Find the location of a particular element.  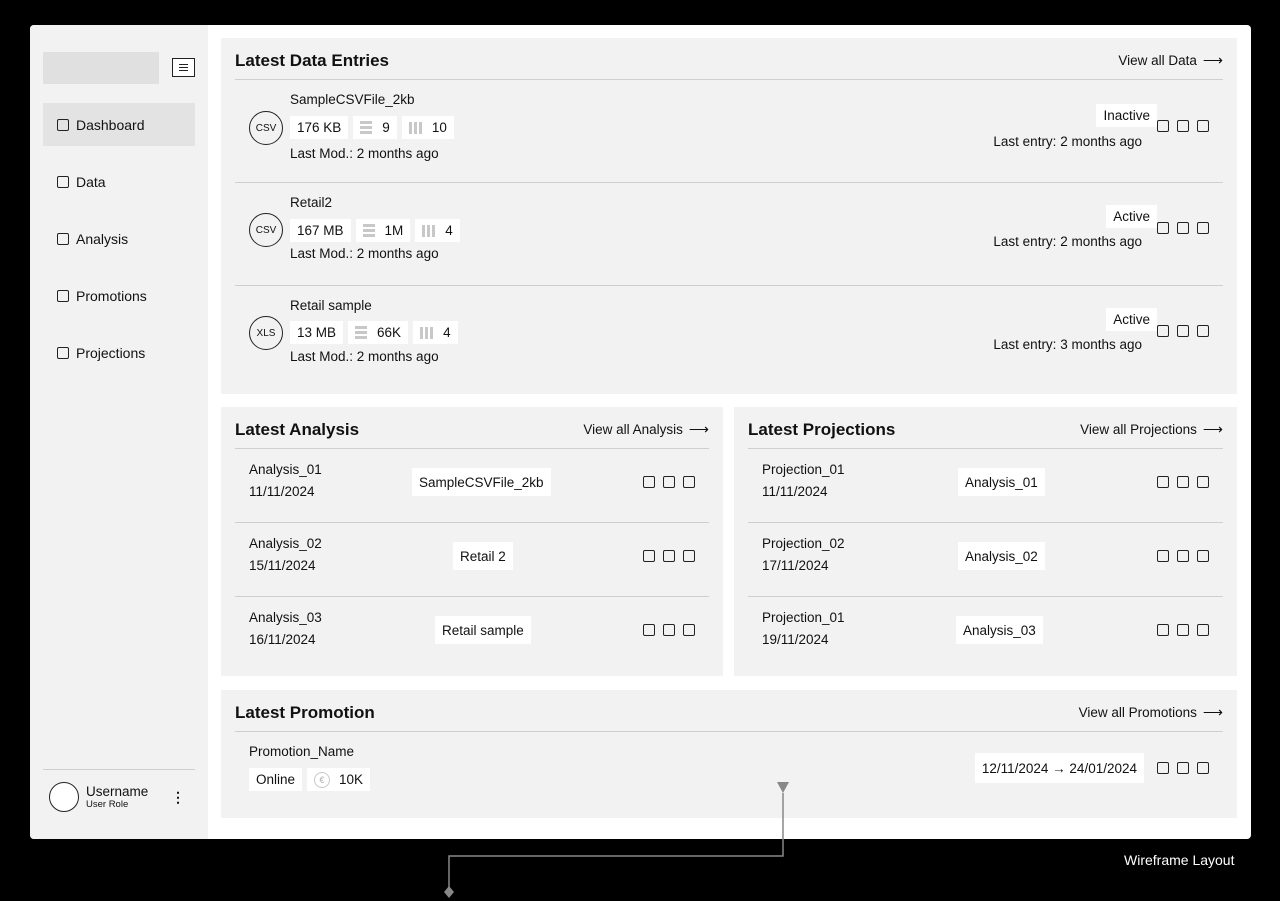

wireframe-label: Wireframe Layout is located at coordinates (1179, 860).